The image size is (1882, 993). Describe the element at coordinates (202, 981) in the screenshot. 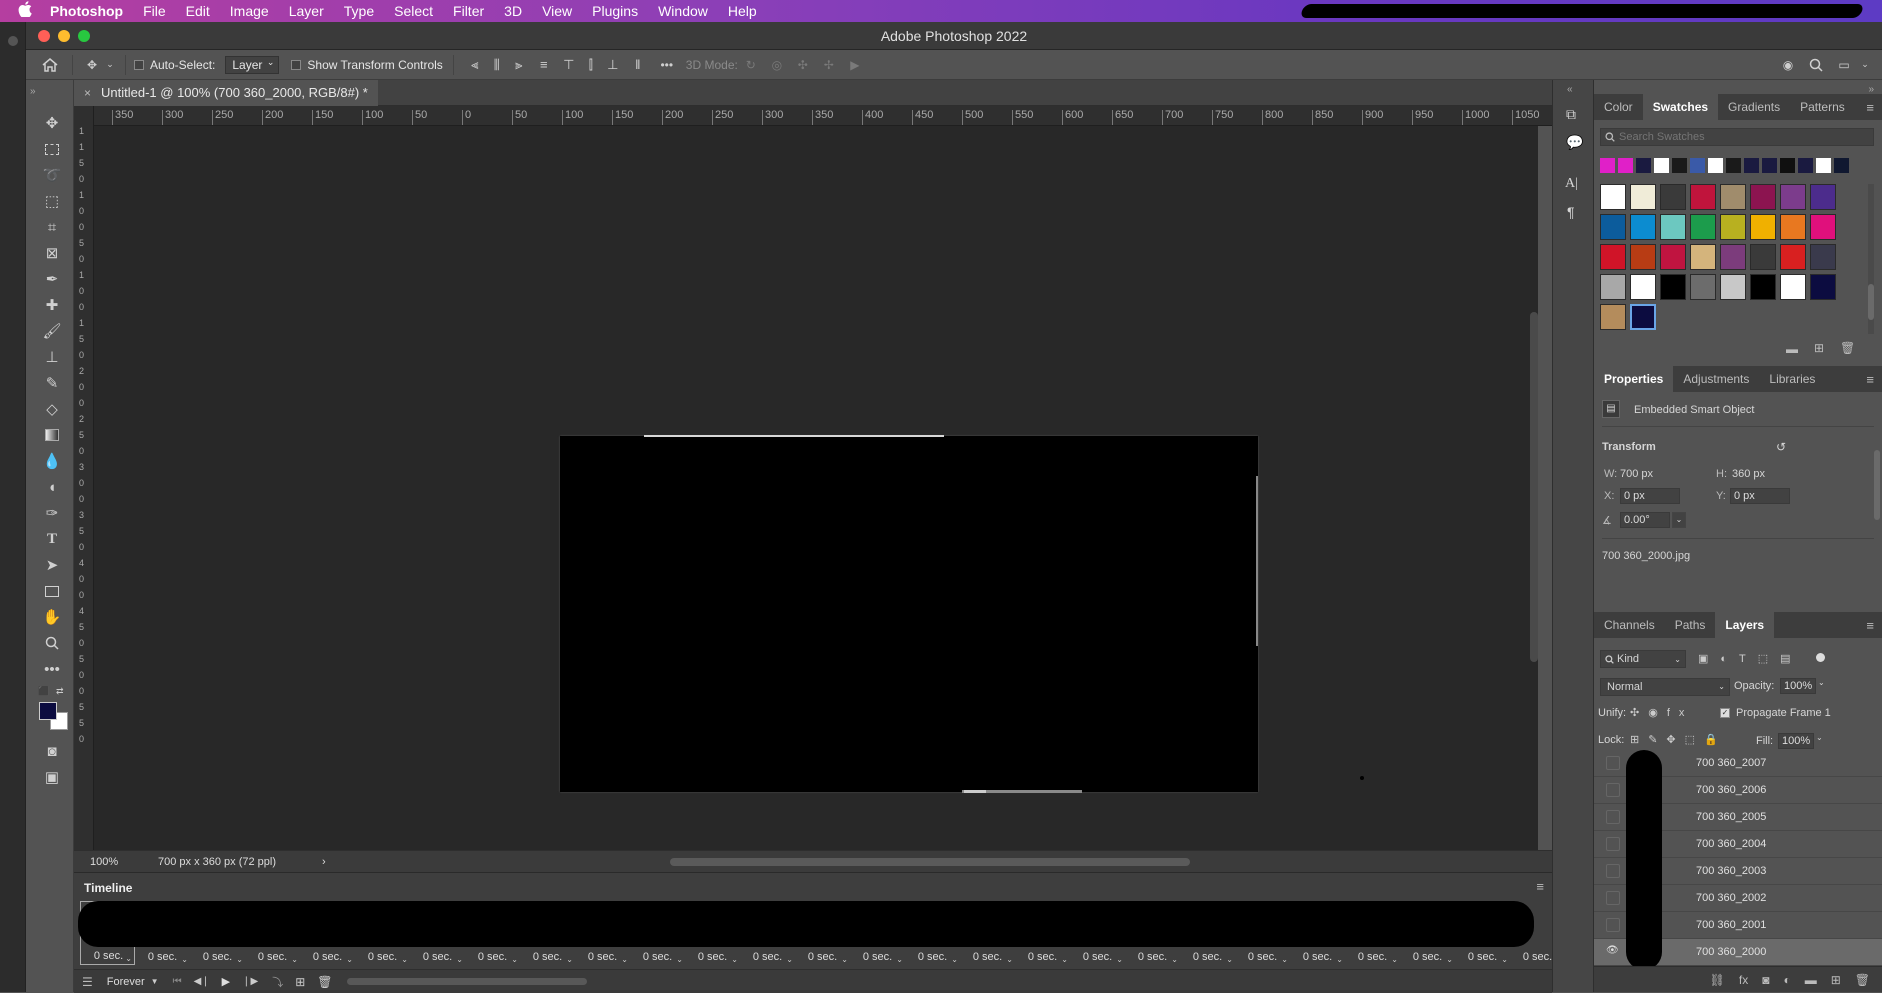

I see `previous-frame-icon: ◀❘` at that location.